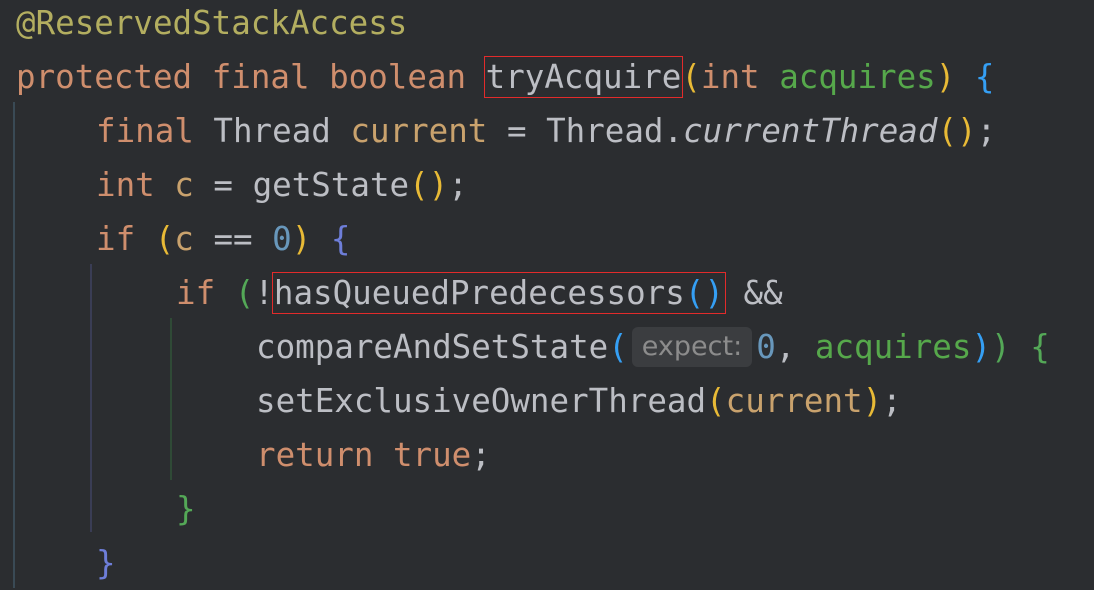 The image size is (1094, 590). What do you see at coordinates (481, 401) in the screenshot?
I see `method-call-token: setExclusiveOwnerThread` at bounding box center [481, 401].